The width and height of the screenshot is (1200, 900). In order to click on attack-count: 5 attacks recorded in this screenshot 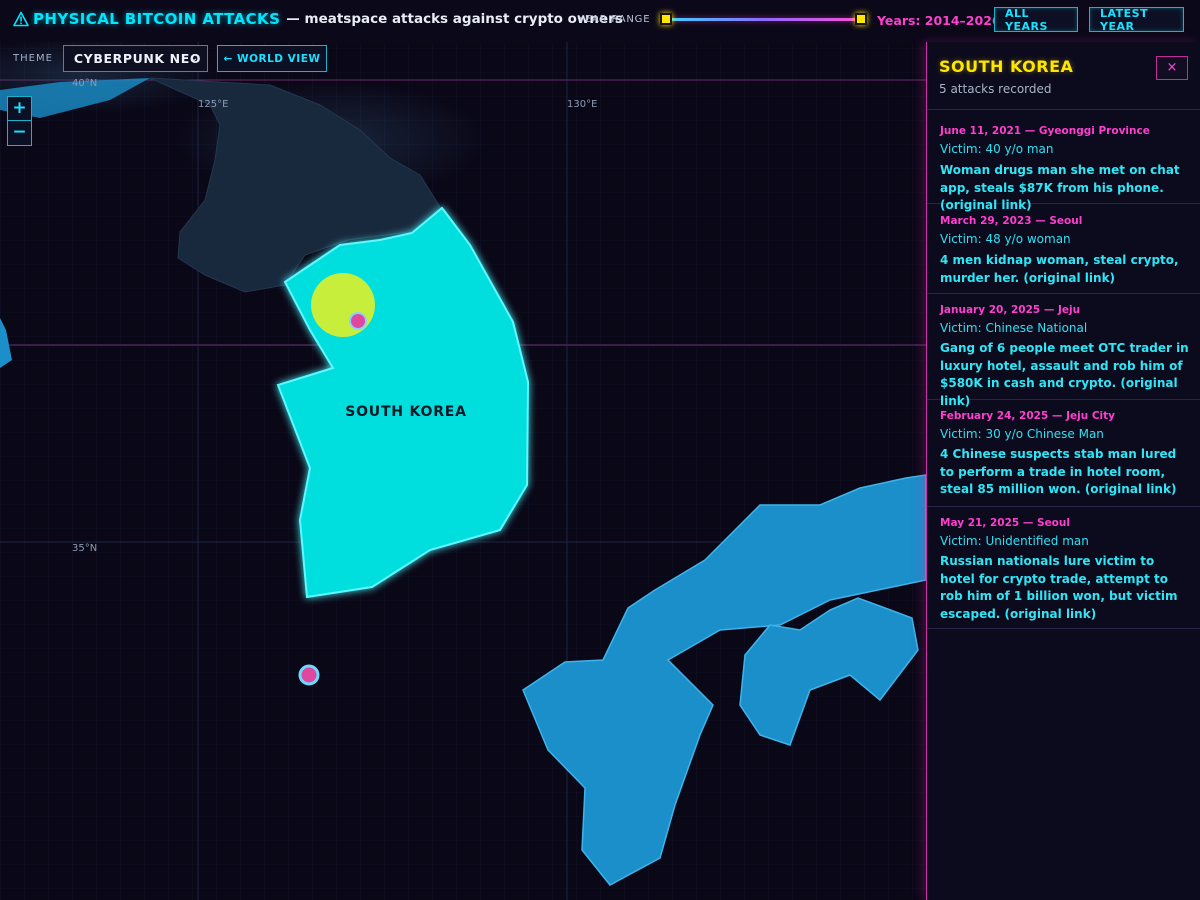, I will do `click(995, 89)`.